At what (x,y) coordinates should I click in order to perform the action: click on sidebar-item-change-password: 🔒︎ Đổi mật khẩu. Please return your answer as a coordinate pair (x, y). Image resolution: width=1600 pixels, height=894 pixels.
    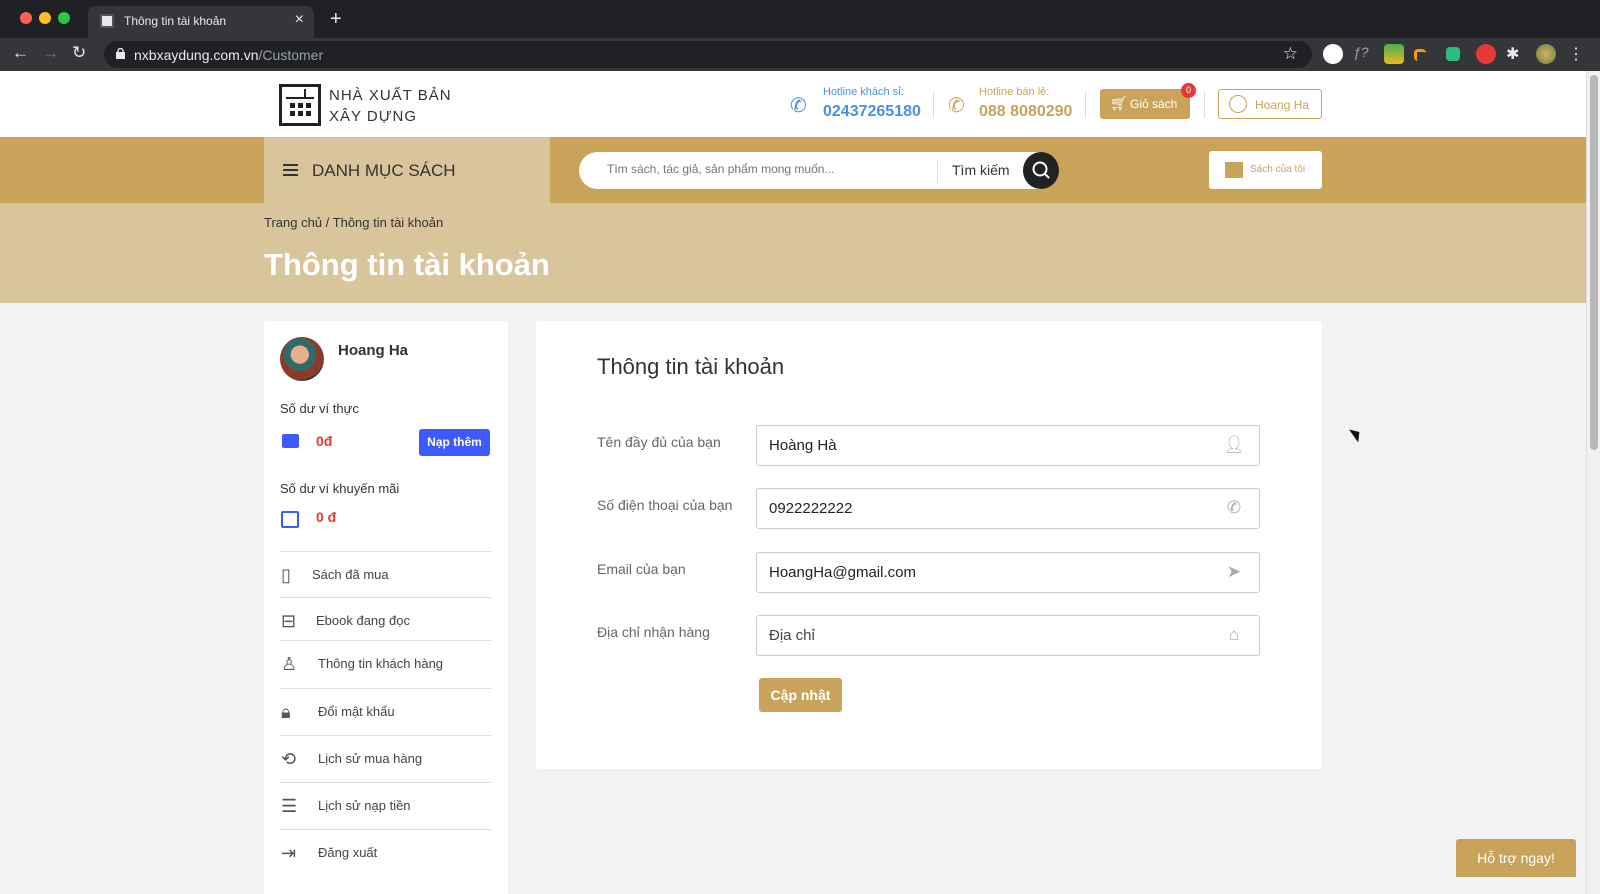
    Looking at the image, I should click on (385, 711).